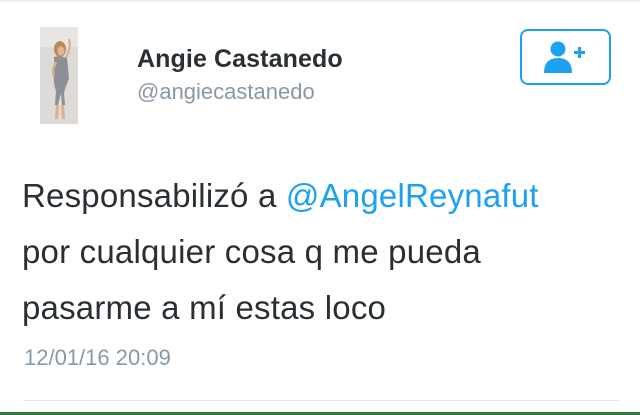 This screenshot has height=415, width=640. Describe the element at coordinates (320, 1) in the screenshot. I see `top-edge` at that location.